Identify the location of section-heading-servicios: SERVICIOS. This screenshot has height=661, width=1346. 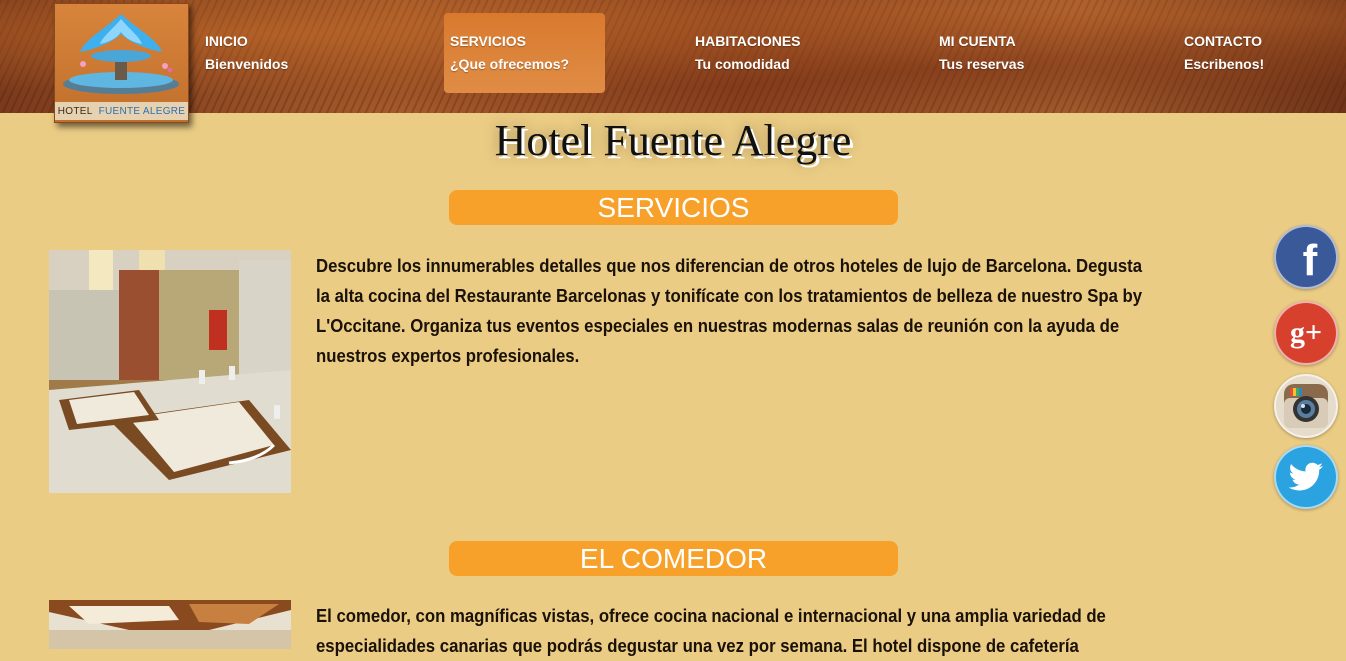
(673, 207).